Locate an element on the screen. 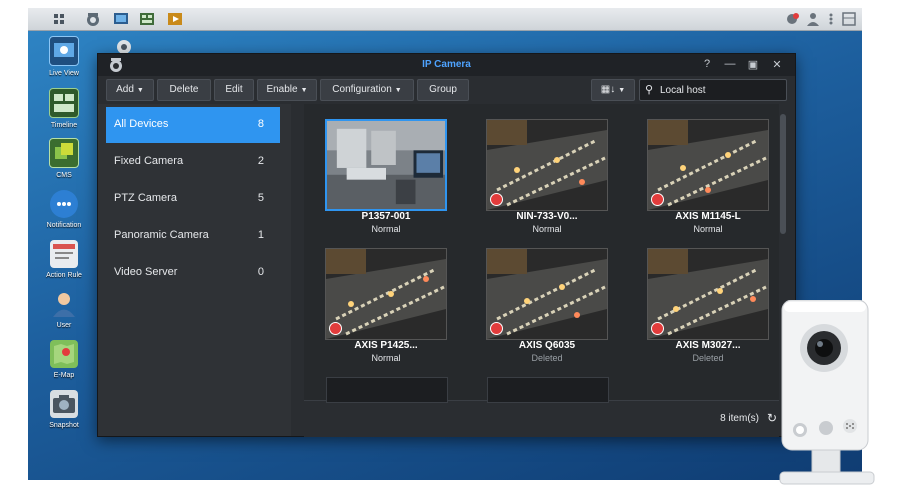 This screenshot has width=900, height=500. sidebar-item-label: Panoramic Camera is located at coordinates (161, 235).